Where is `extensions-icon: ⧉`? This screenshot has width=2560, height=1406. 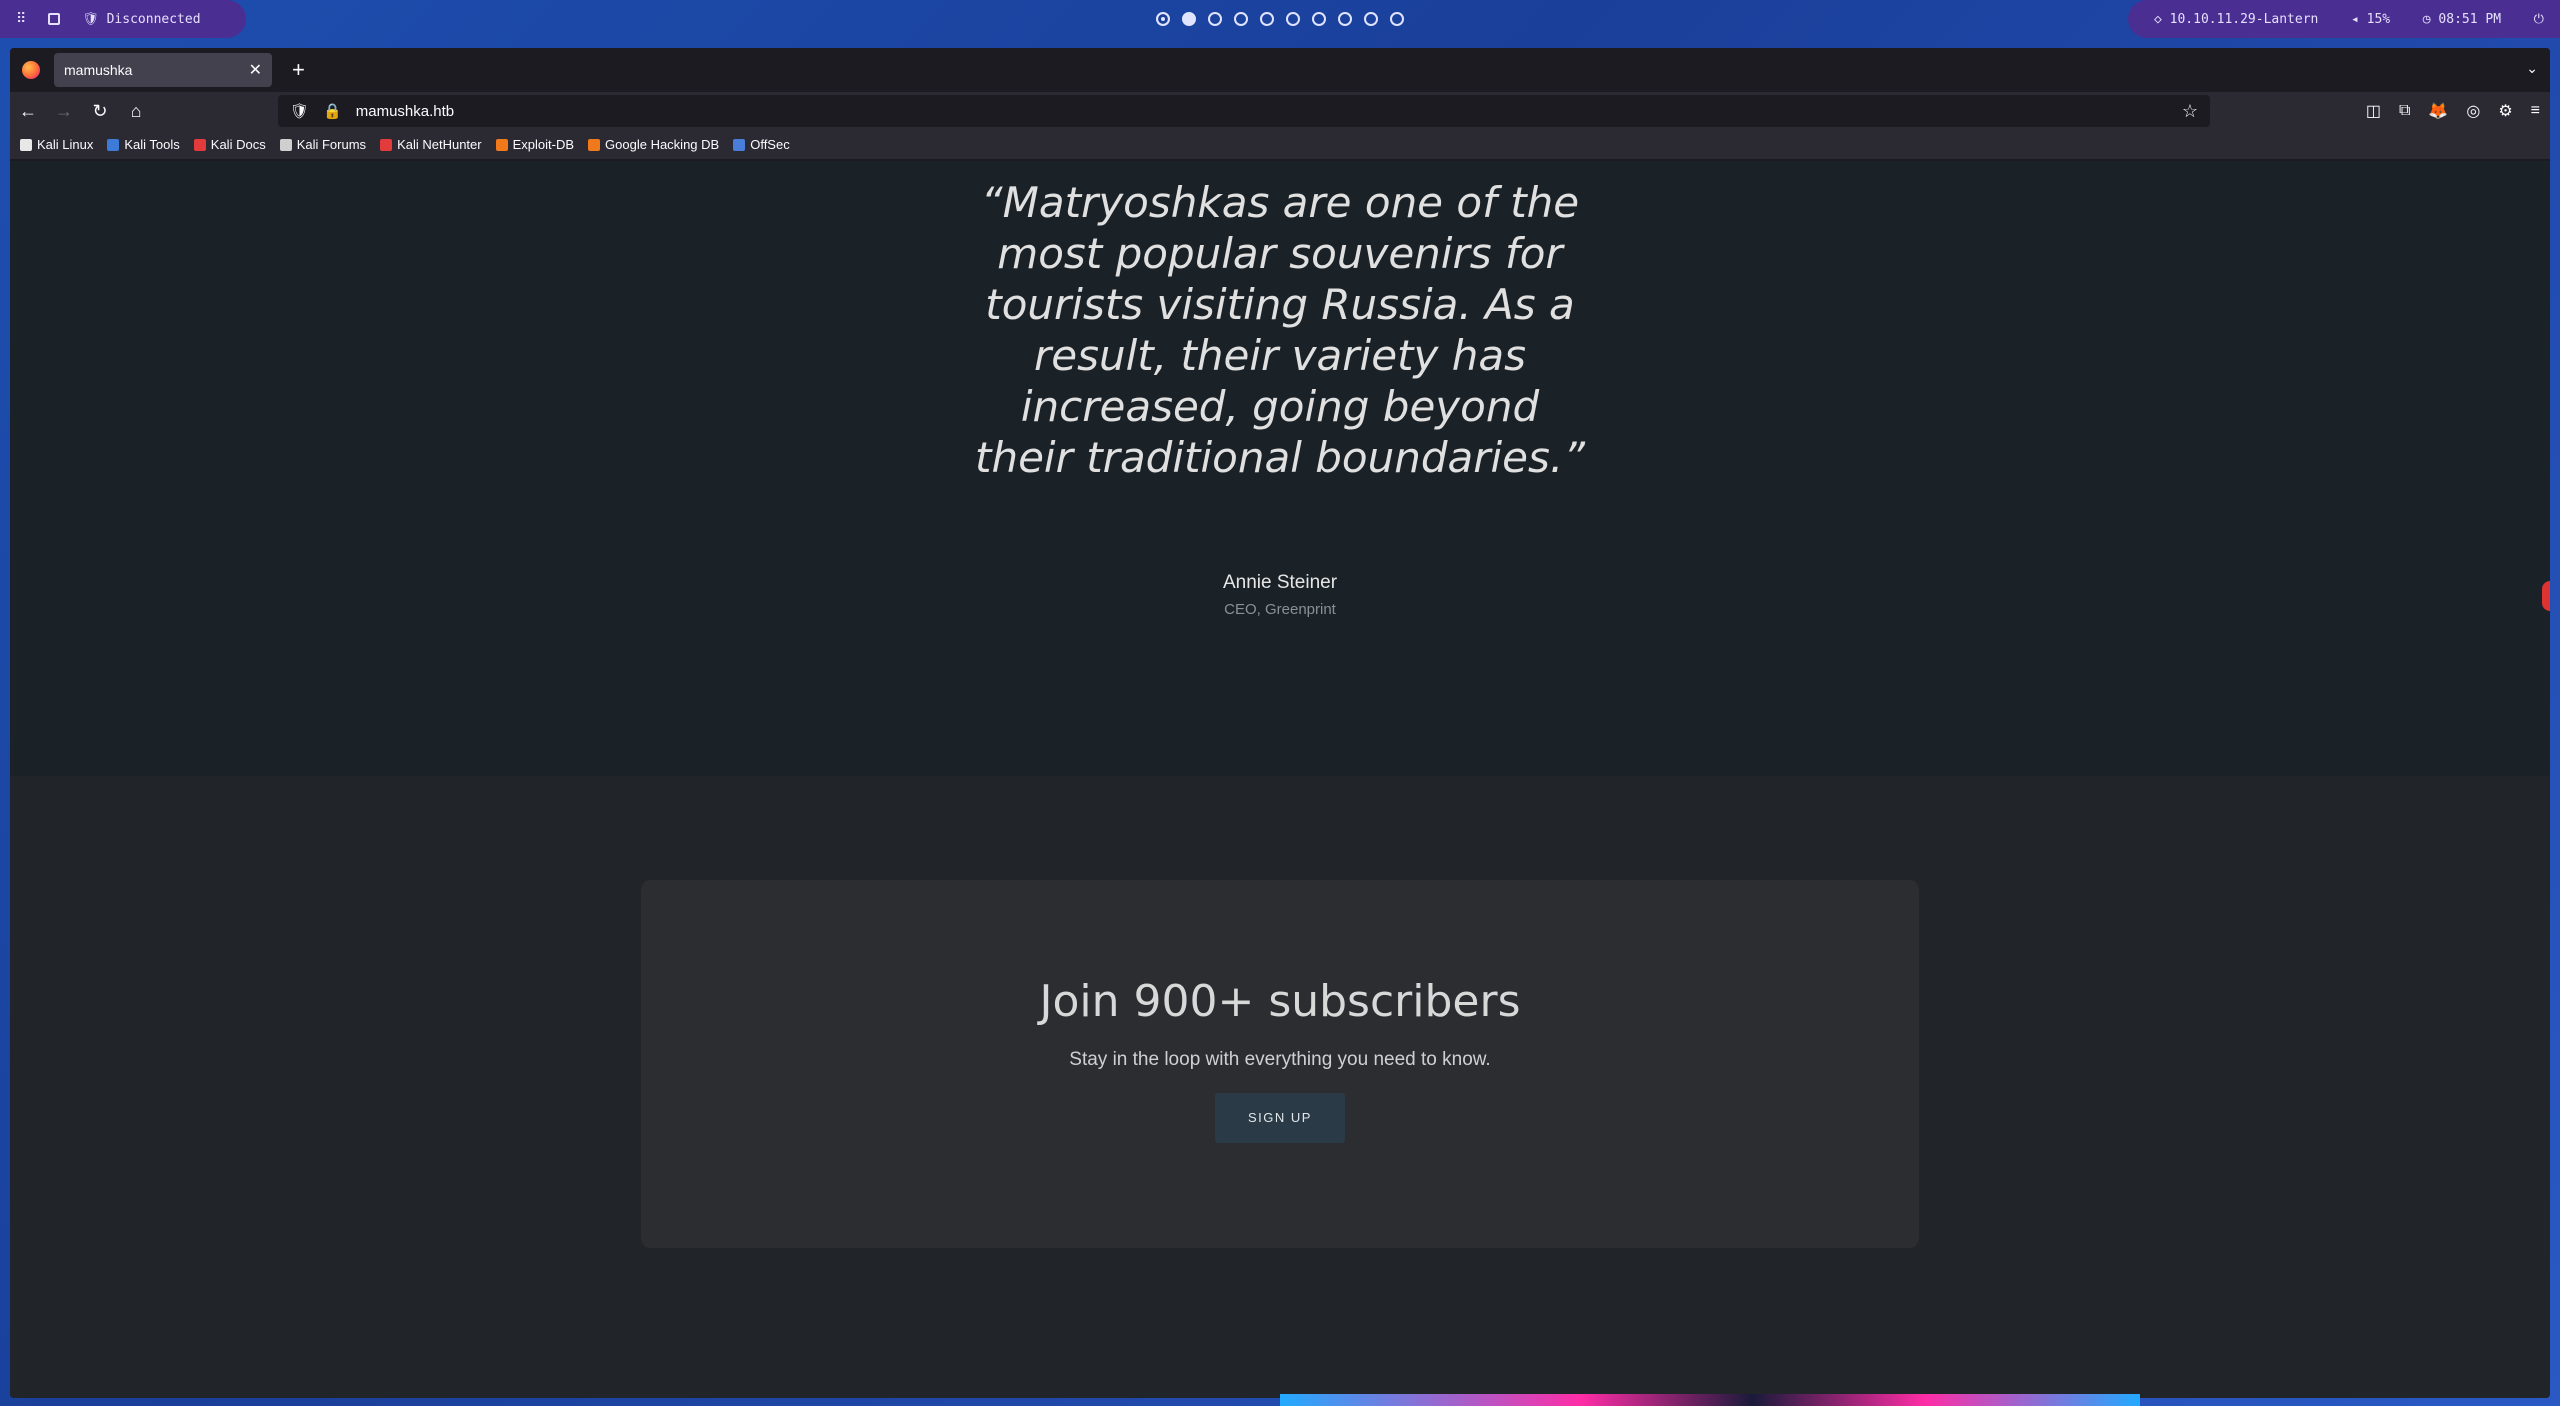 extensions-icon: ⧉ is located at coordinates (2404, 111).